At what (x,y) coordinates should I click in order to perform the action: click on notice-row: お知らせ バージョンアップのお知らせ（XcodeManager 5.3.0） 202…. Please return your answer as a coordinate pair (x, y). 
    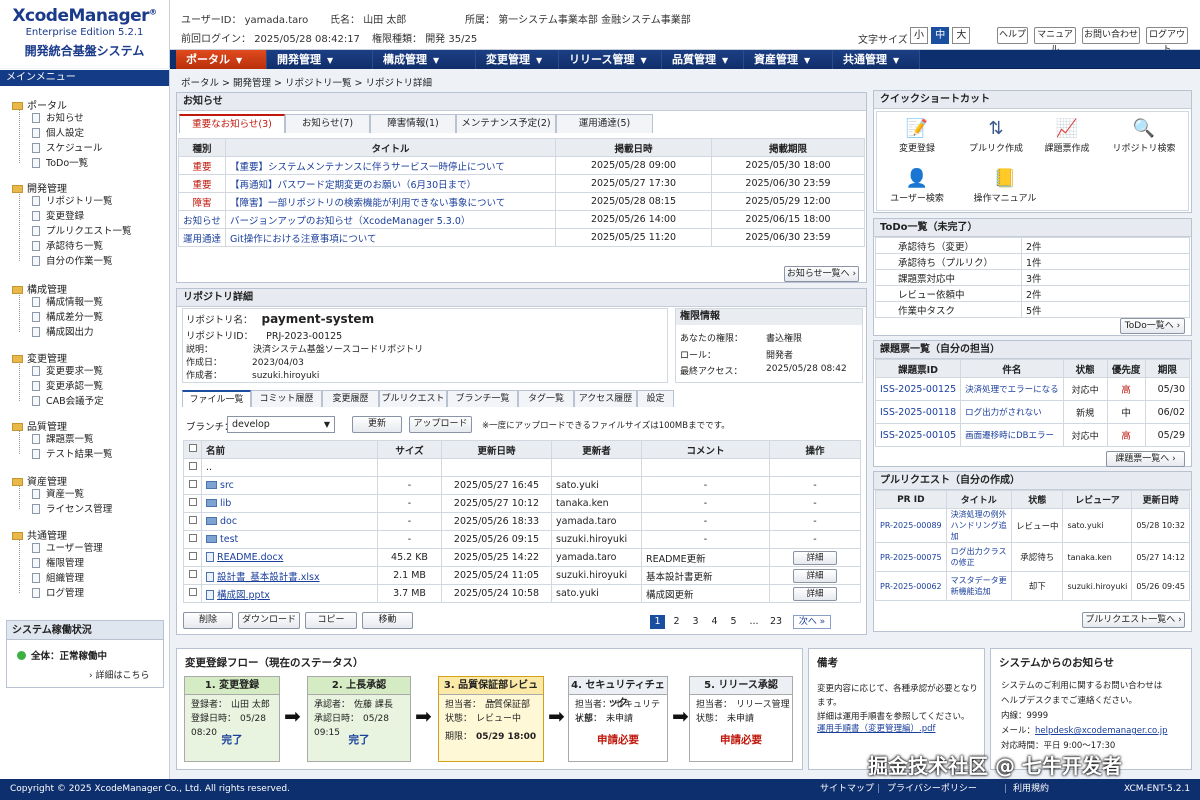
    Looking at the image, I should click on (521, 219).